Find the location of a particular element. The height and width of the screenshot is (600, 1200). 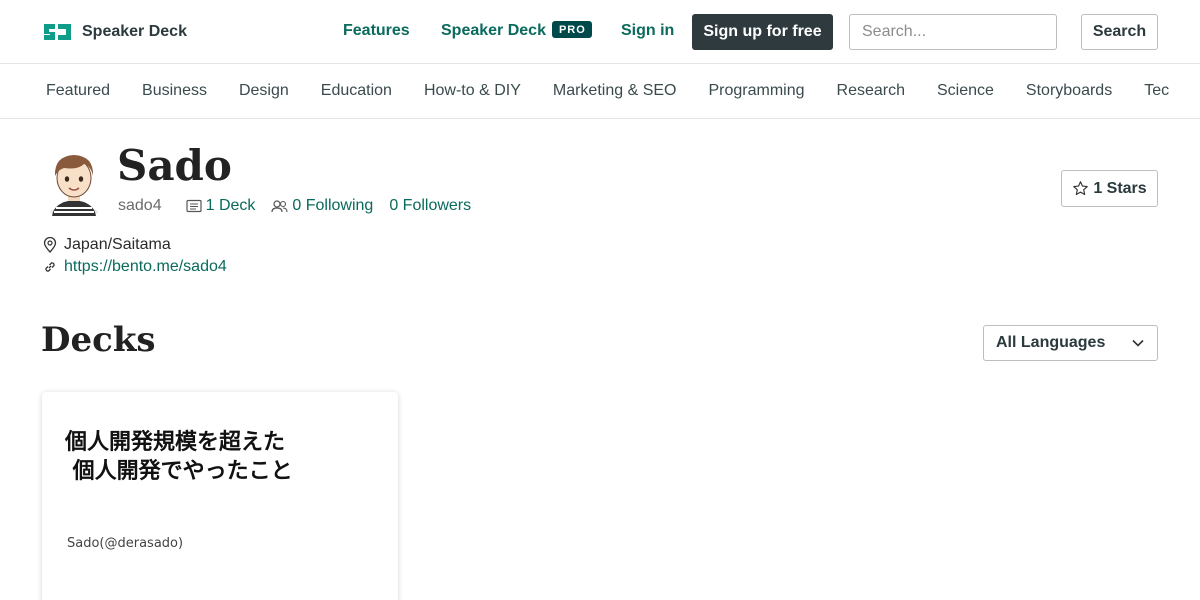

search-input is located at coordinates (953, 32).